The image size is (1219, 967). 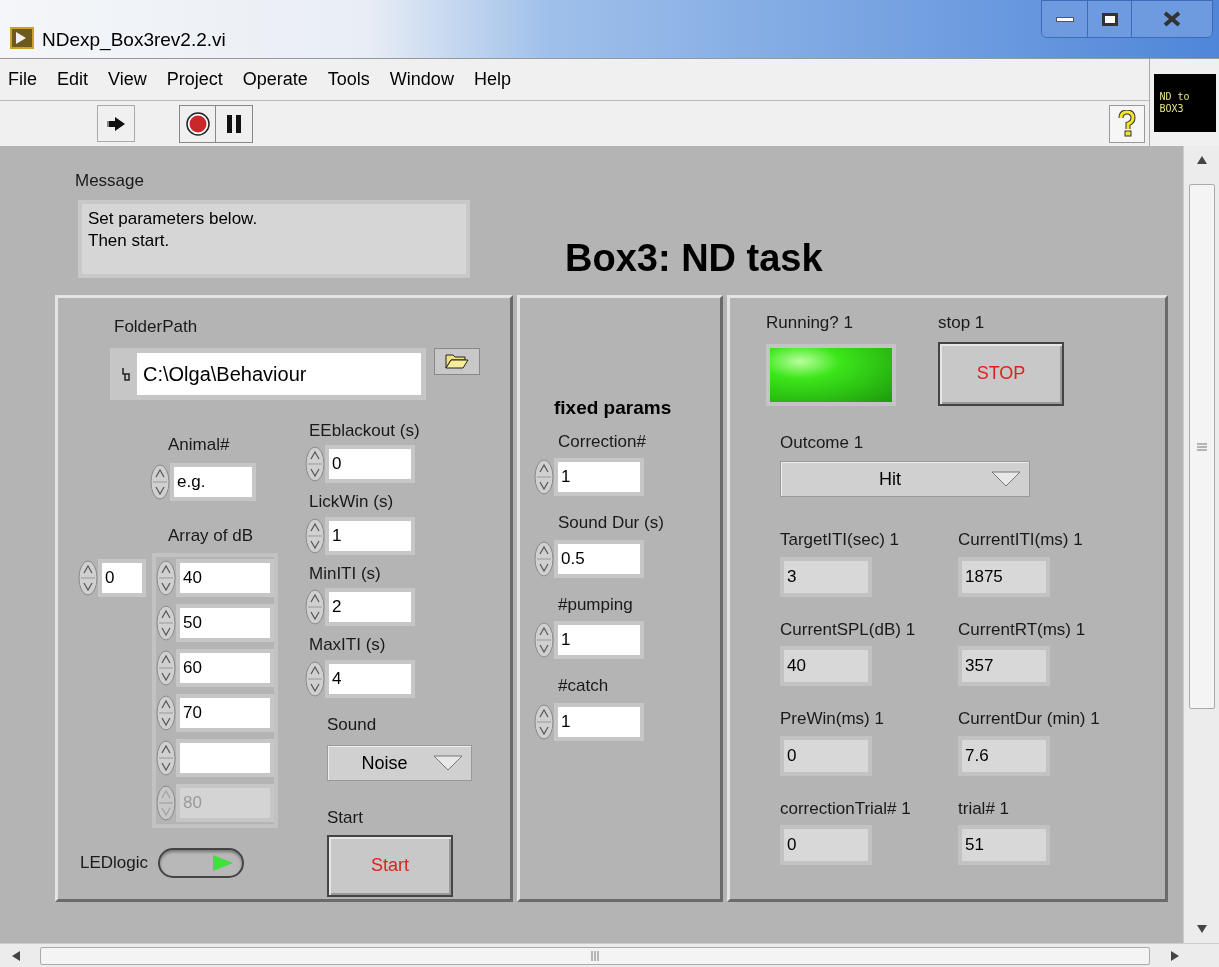 I want to click on close-button, so click(x=1172, y=19).